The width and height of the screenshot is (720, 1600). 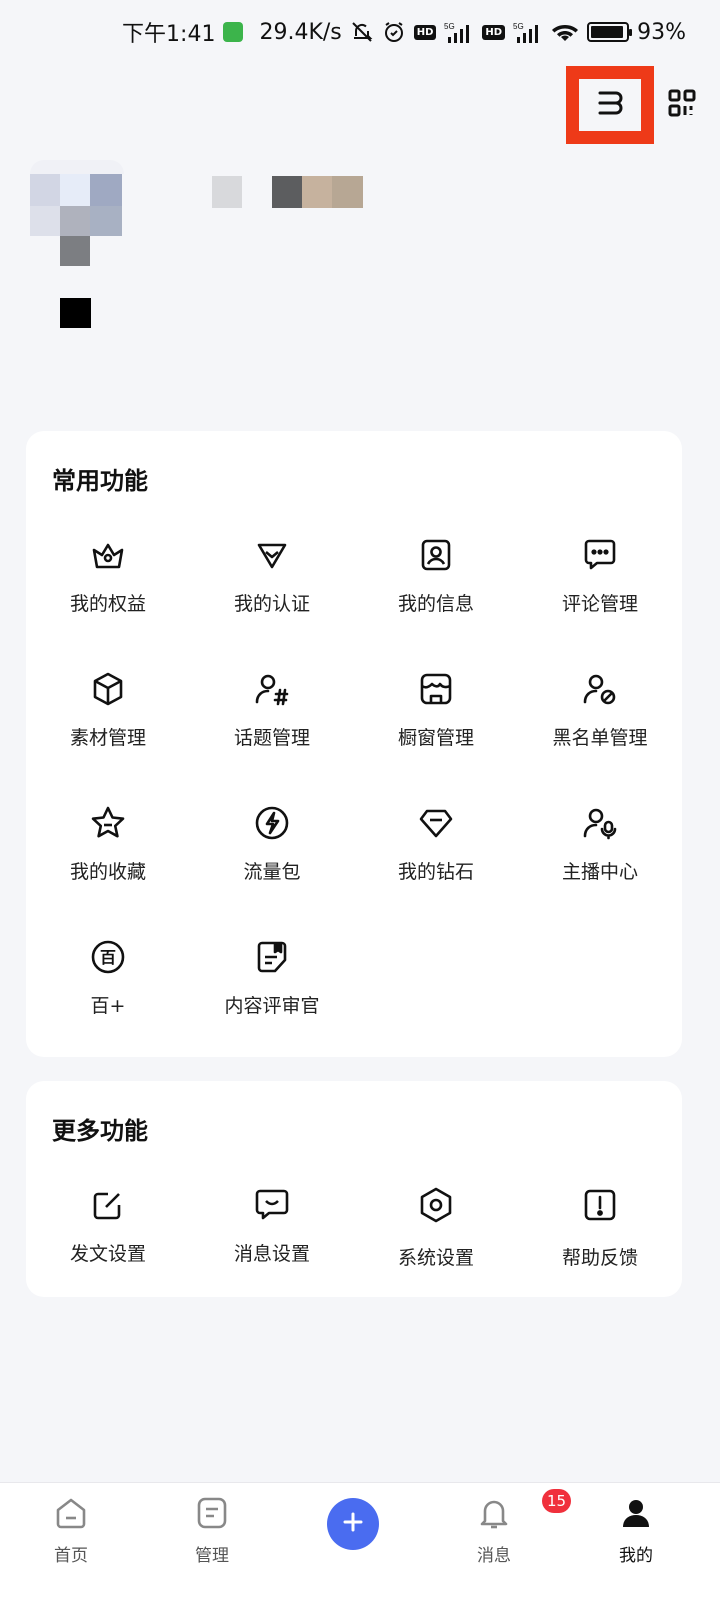 What do you see at coordinates (107, 738) in the screenshot?
I see `grid-item-label: 素材管理` at bounding box center [107, 738].